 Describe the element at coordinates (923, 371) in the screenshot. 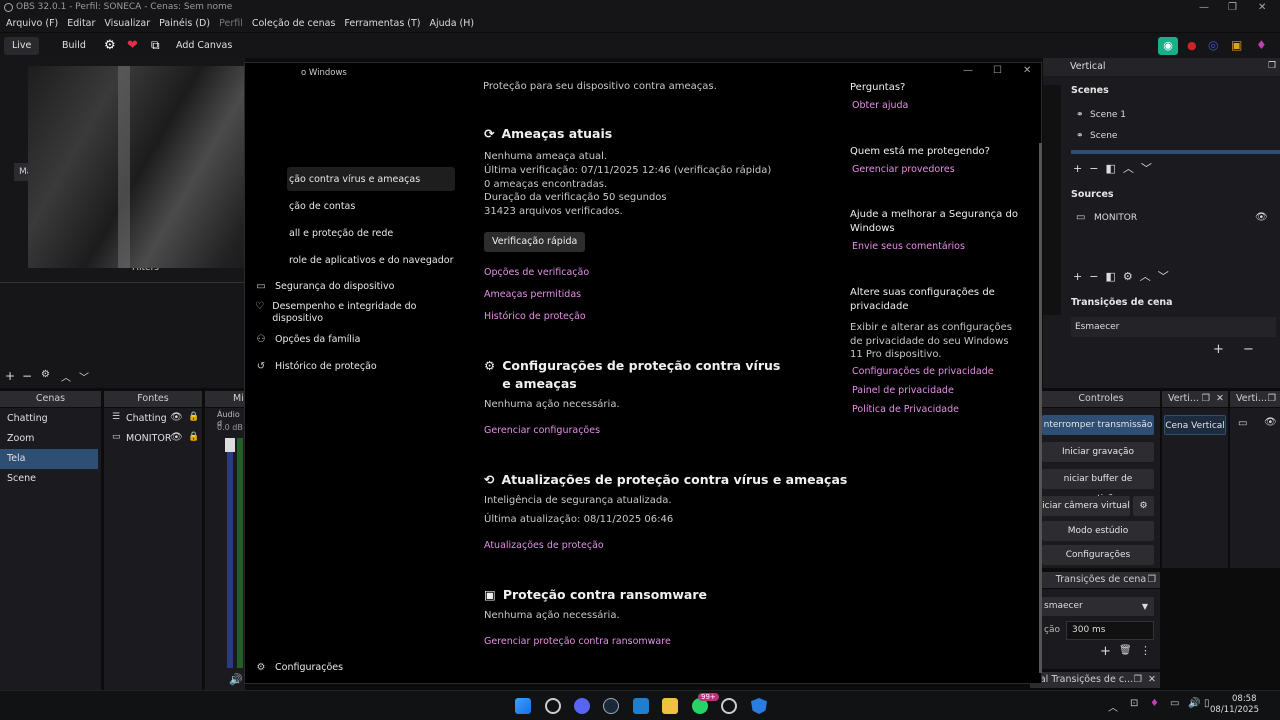

I see `privacy-settings-link: Configurações de privacidade` at that location.